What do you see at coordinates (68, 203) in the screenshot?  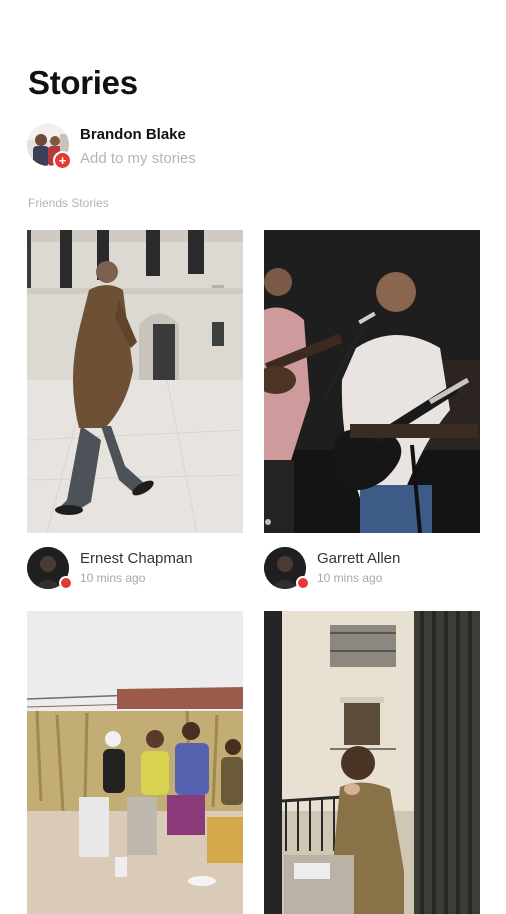 I see `friends-stories-label: Friends Stories` at bounding box center [68, 203].